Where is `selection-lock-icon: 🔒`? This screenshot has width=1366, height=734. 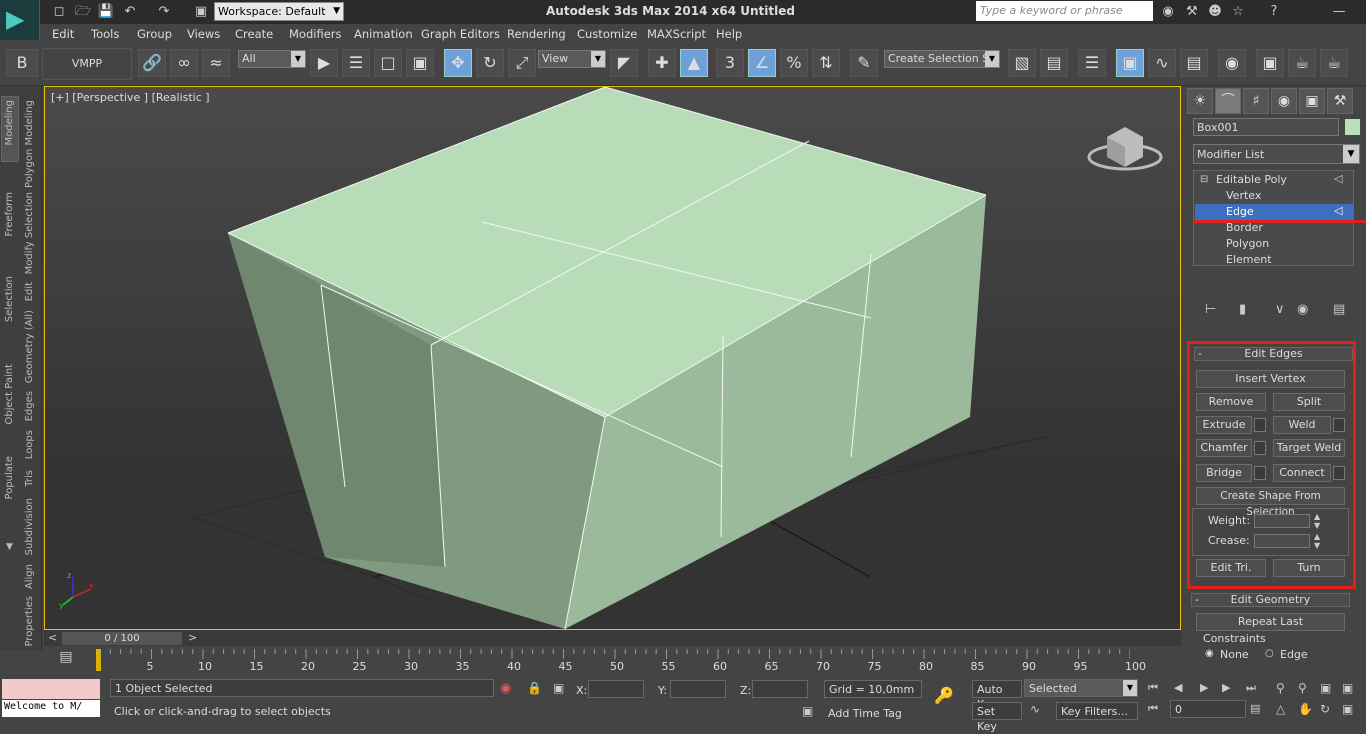
selection-lock-icon: 🔒 is located at coordinates (534, 688).